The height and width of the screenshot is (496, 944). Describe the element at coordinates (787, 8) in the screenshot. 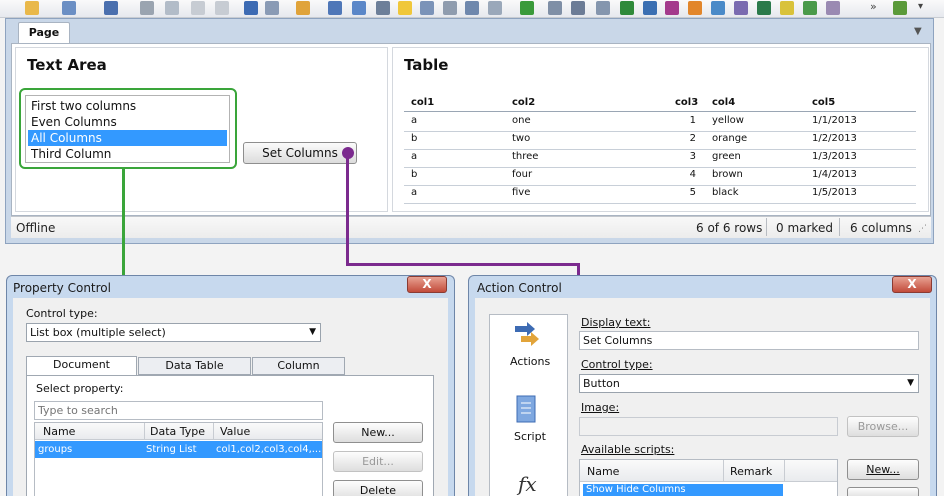

I see `treemap-icon` at that location.